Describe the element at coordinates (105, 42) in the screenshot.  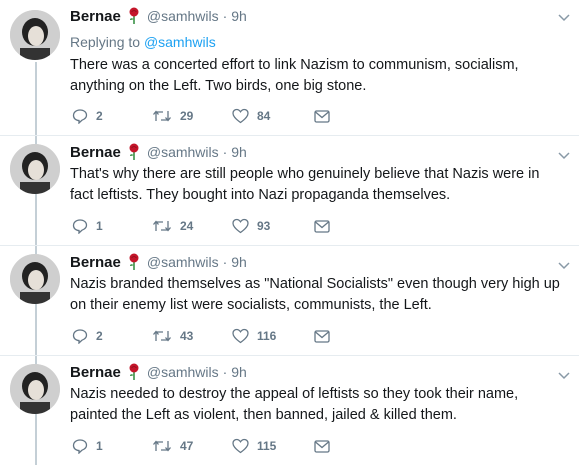
I see `replying-prefix: Replying to` at that location.